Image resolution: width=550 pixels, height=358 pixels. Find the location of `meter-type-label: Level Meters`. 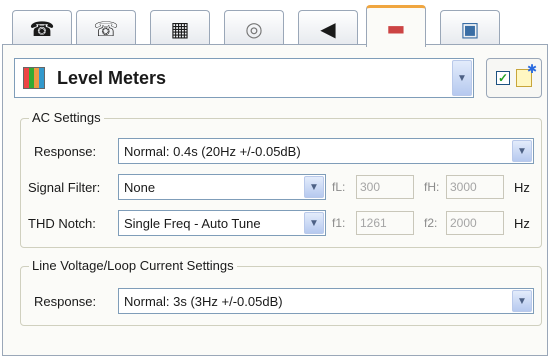

meter-type-label: Level Meters is located at coordinates (112, 77).